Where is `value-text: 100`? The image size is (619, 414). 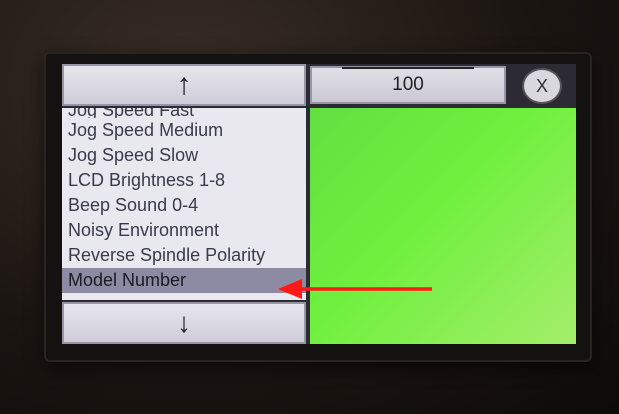
value-text: 100 is located at coordinates (408, 84).